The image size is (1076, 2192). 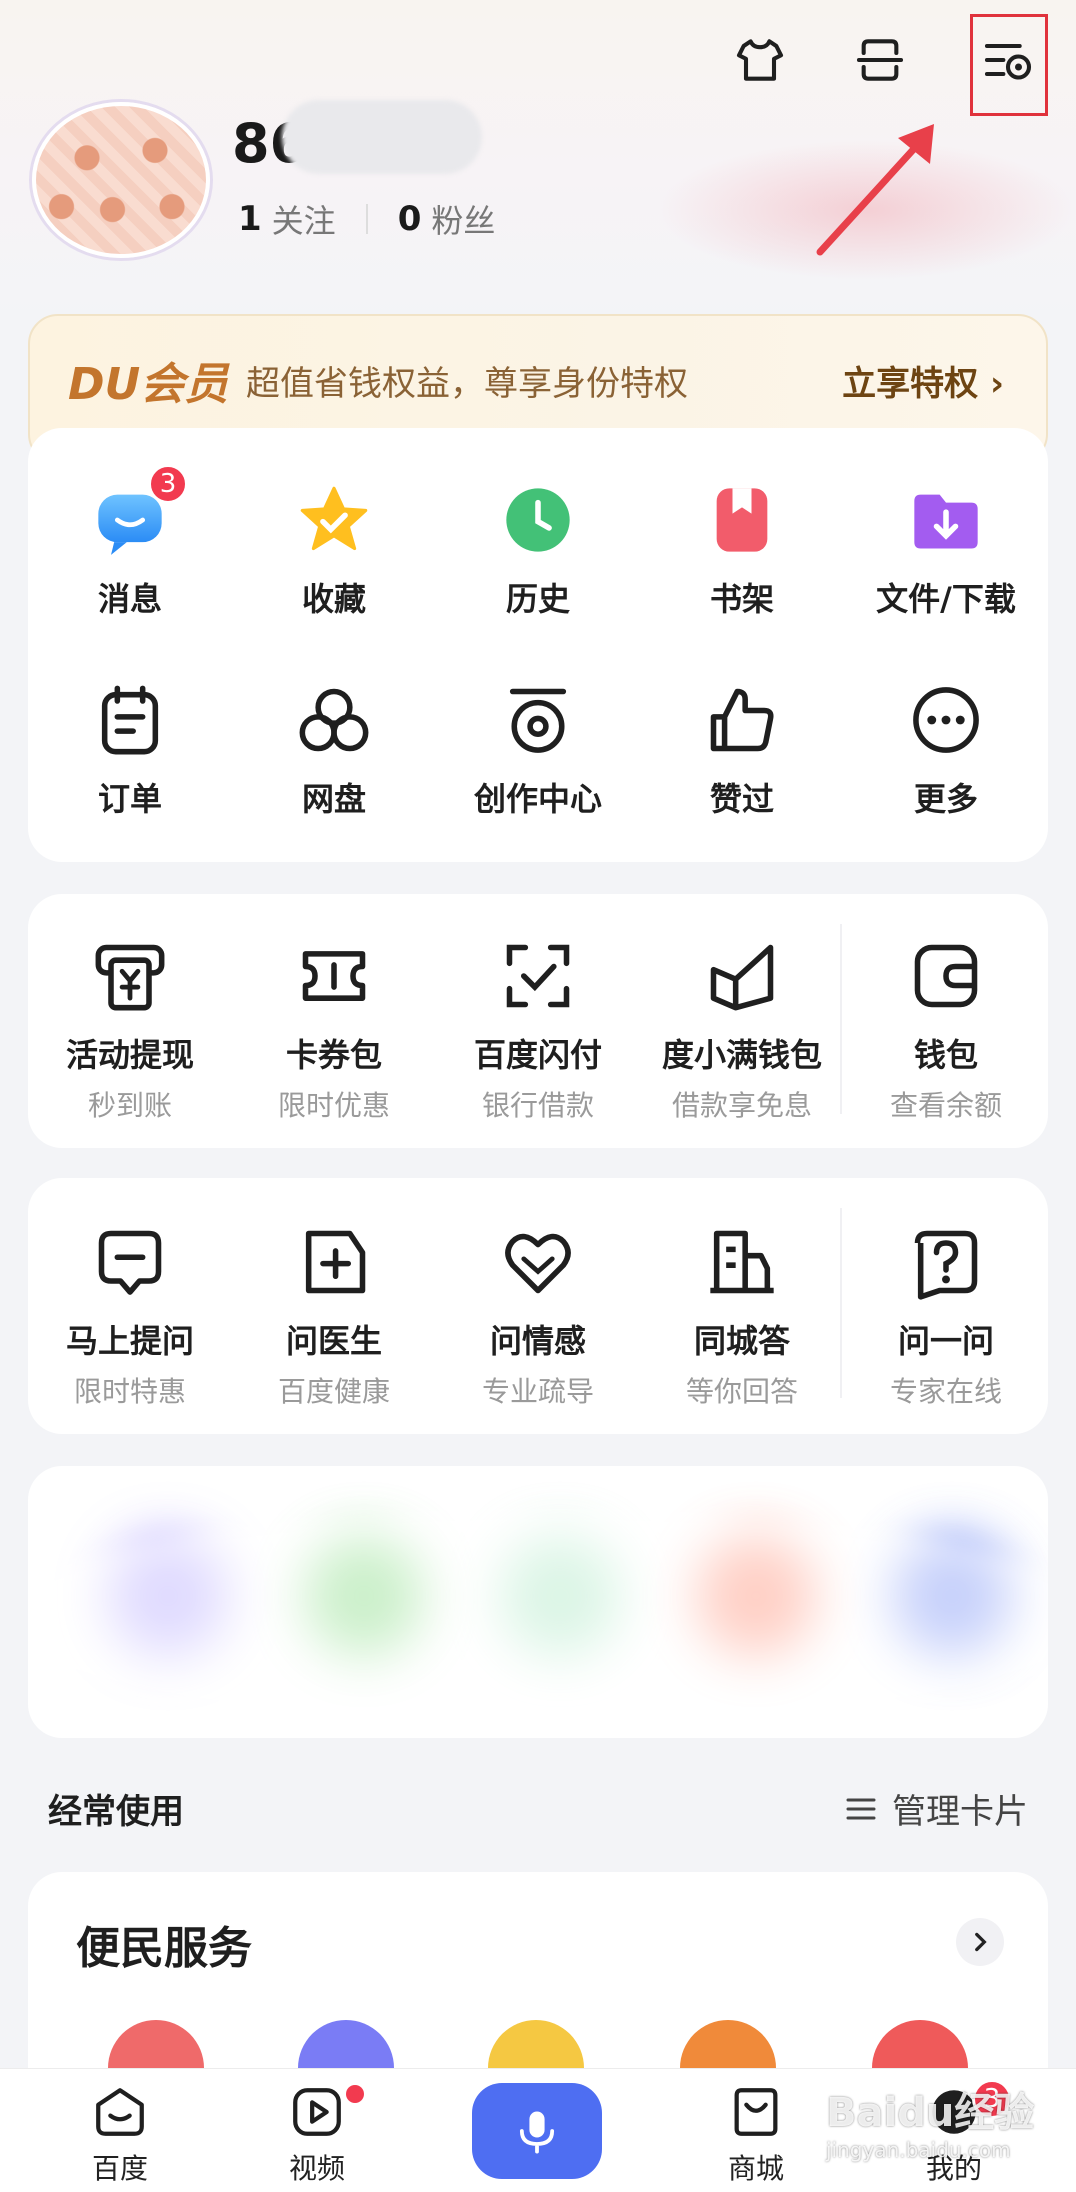 I want to click on entry-ask-expert: 问一问 专家在线, so click(x=946, y=1316).